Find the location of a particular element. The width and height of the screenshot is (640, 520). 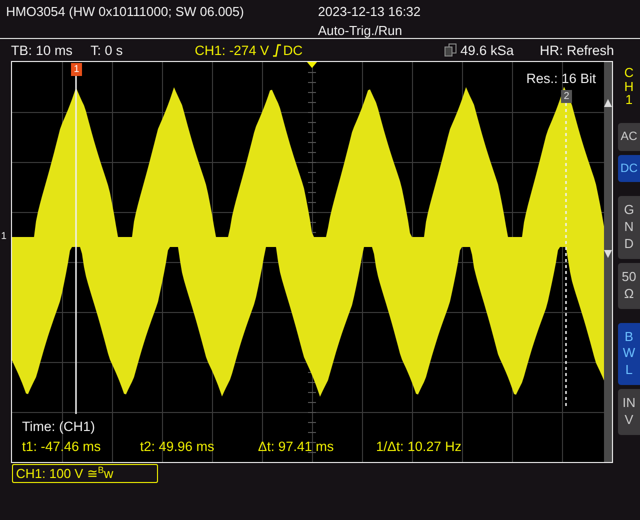

cursor-line is located at coordinates (566, 255).